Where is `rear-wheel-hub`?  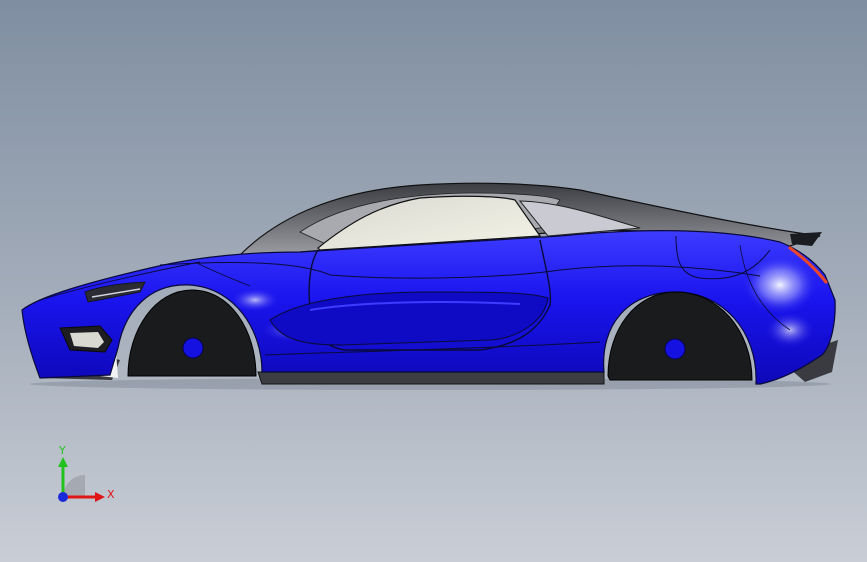 rear-wheel-hub is located at coordinates (675, 349).